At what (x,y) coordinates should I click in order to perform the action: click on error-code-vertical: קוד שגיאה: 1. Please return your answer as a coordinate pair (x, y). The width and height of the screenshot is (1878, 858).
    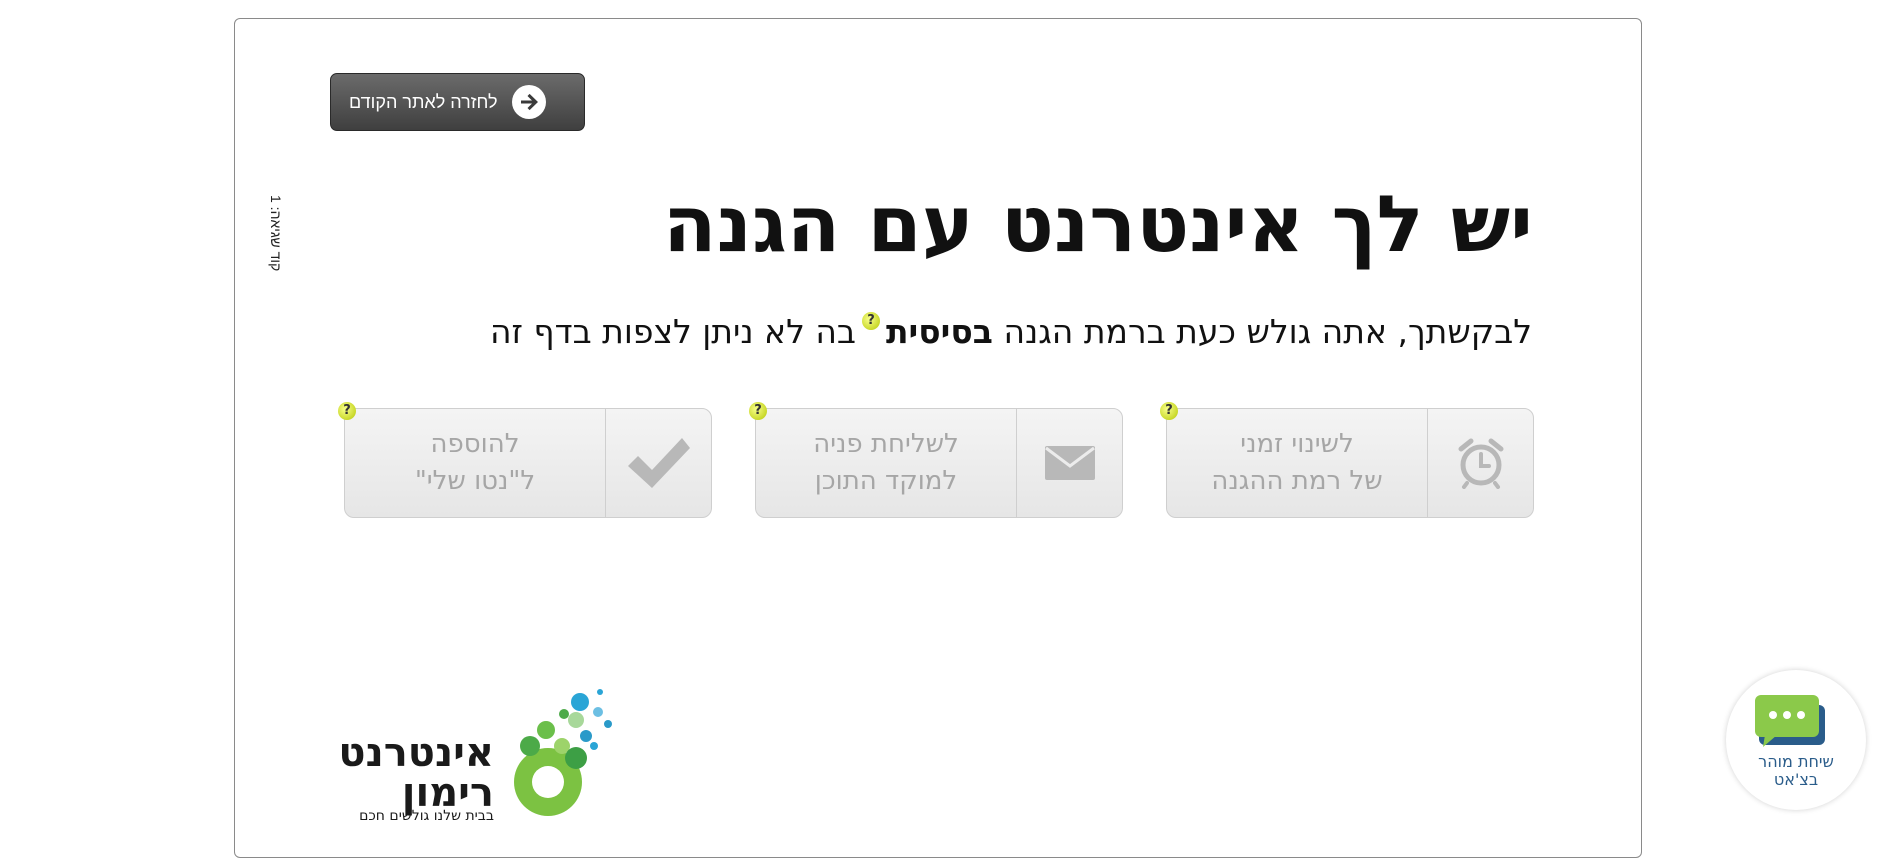
    Looking at the image, I should click on (276, 233).